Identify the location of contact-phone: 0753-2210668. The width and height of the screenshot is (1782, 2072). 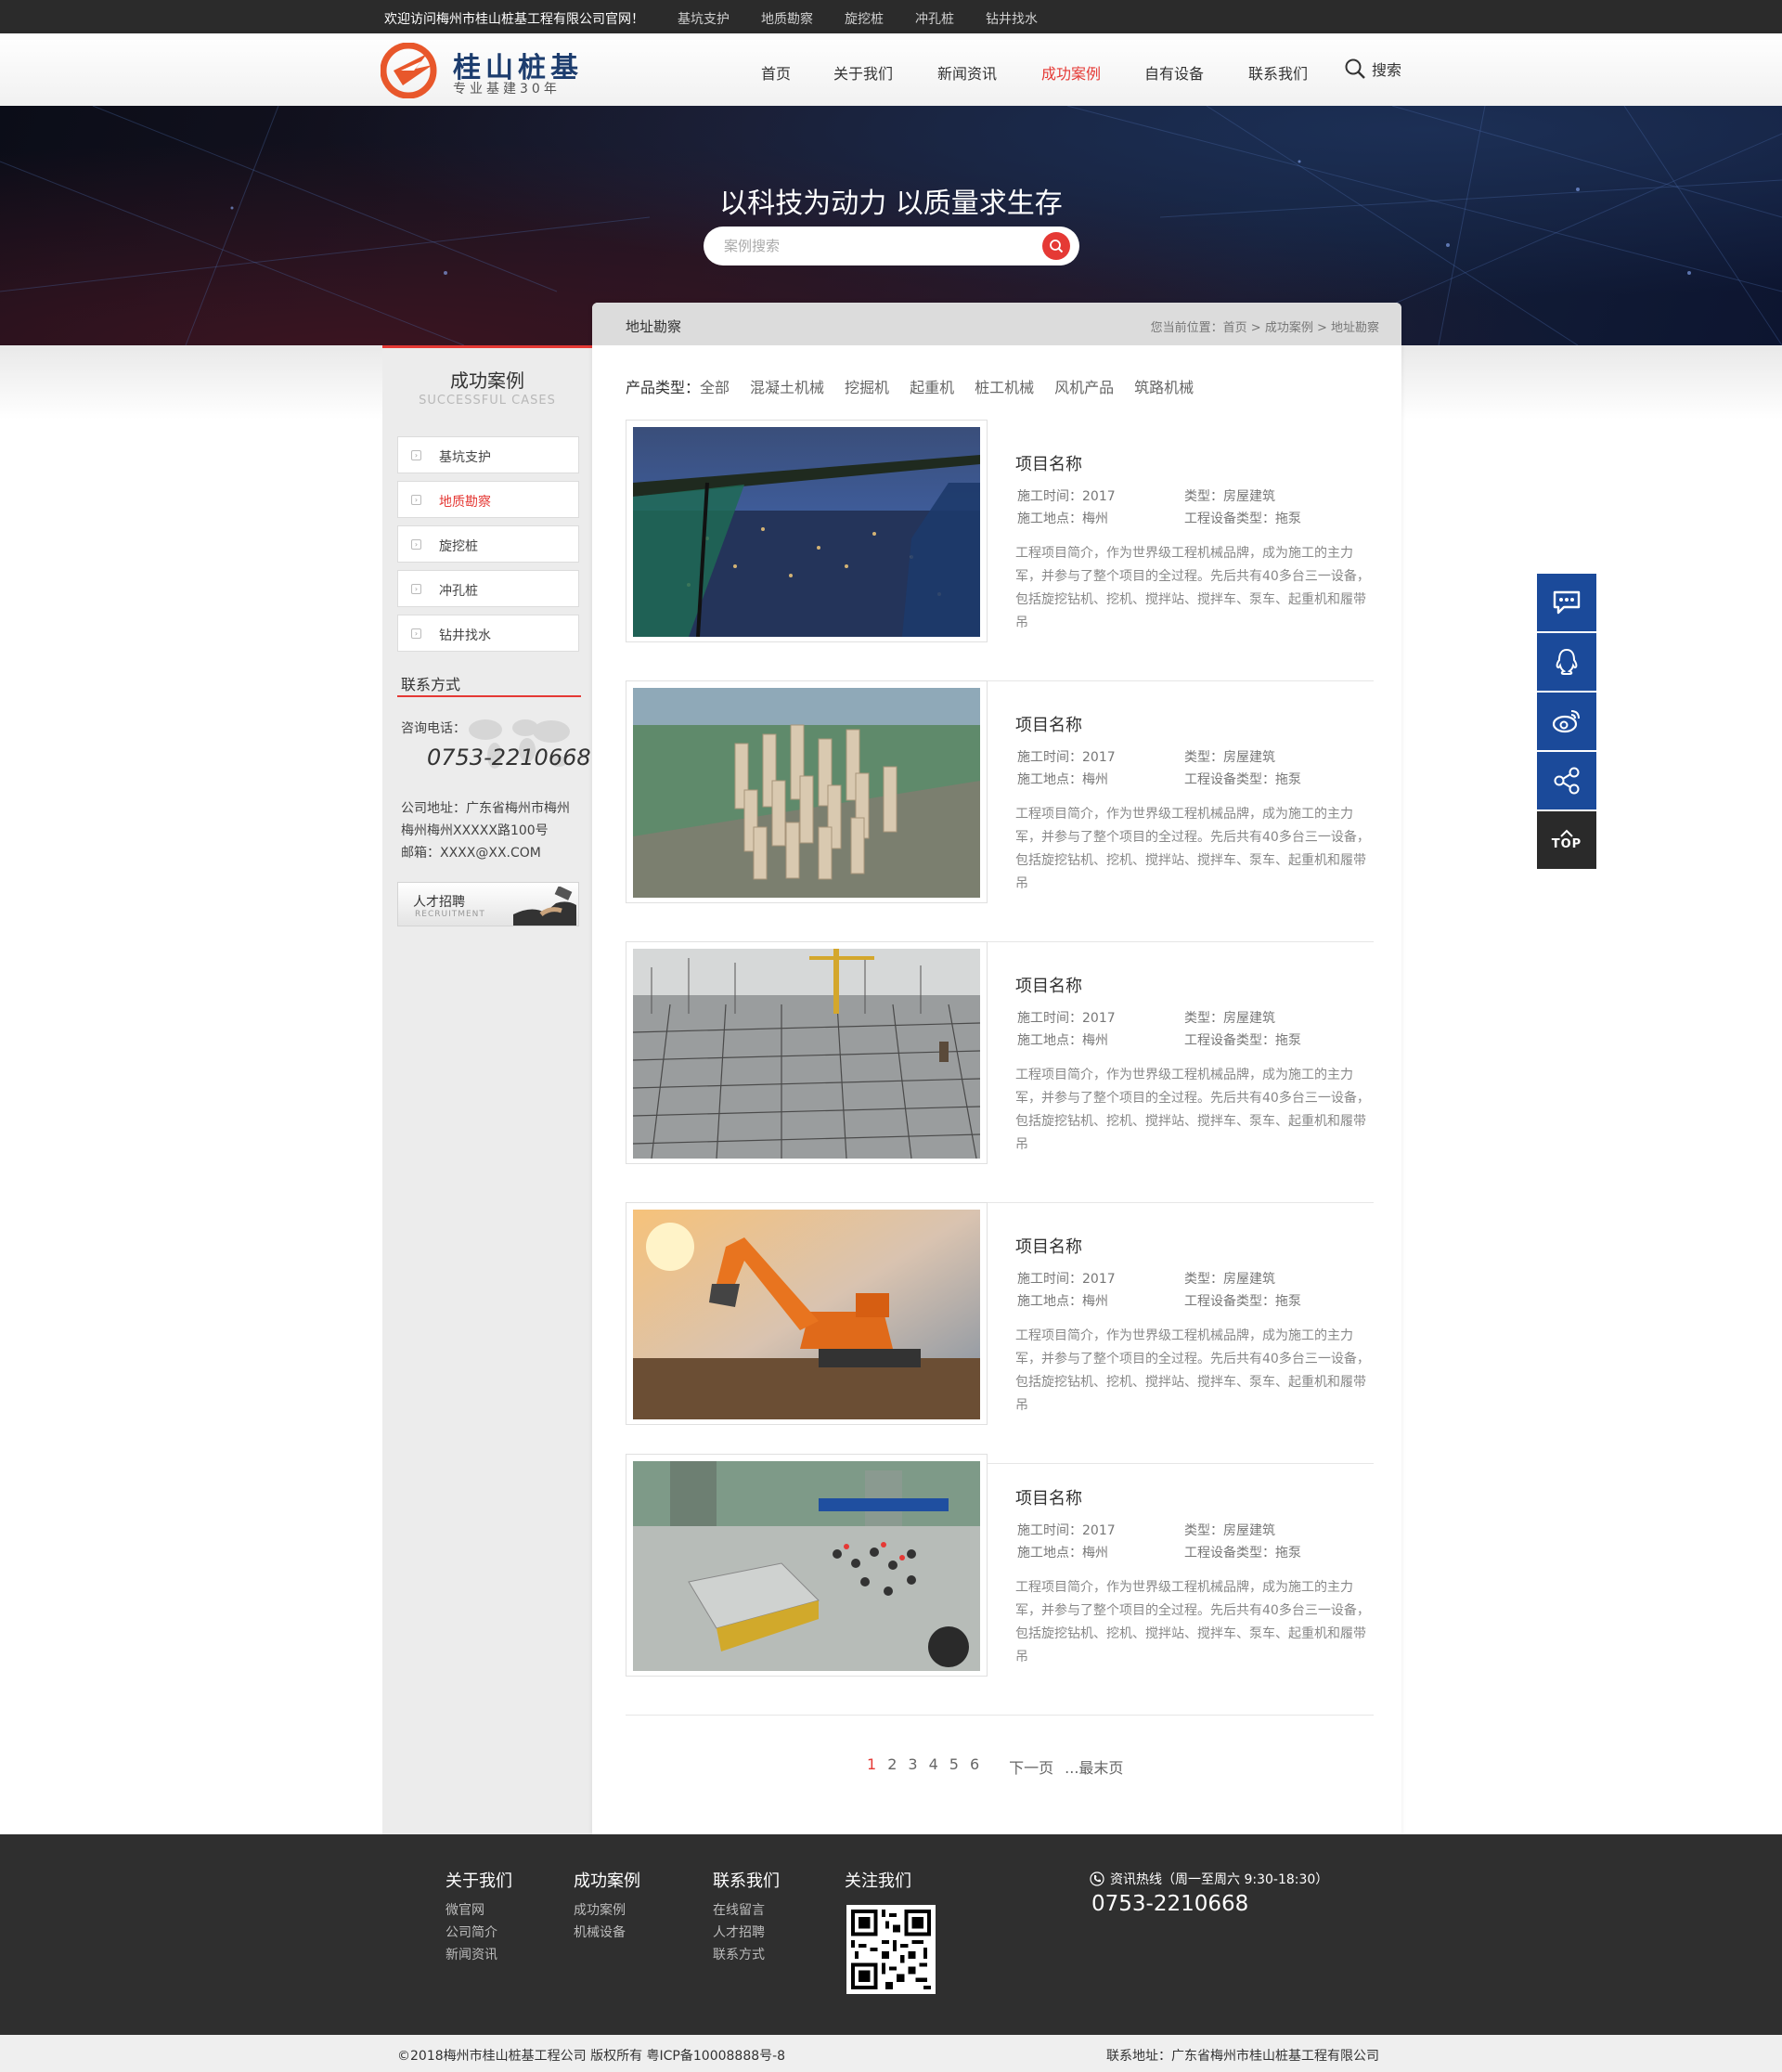
(509, 758).